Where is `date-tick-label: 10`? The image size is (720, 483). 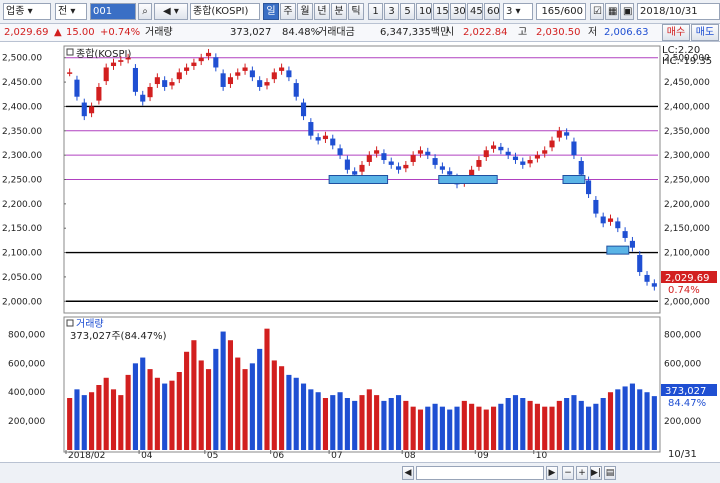 date-tick-label: 10 is located at coordinates (542, 456).